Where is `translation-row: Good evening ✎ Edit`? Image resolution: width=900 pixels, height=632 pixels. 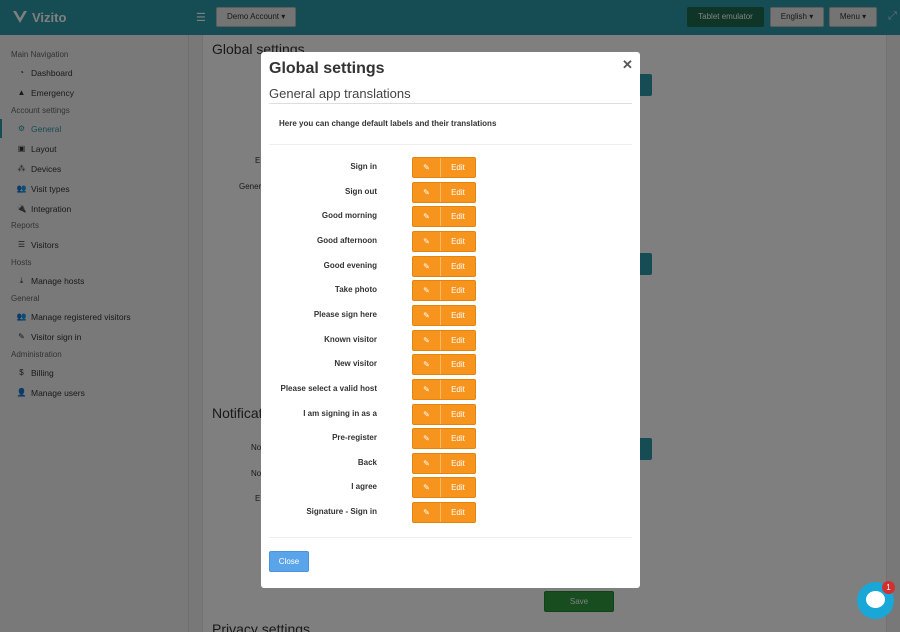 translation-row: Good evening ✎ Edit is located at coordinates (450, 266).